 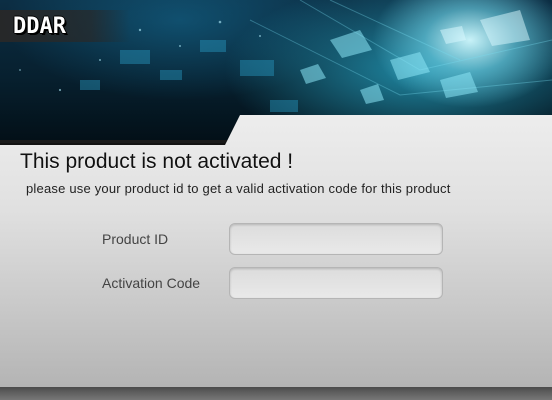 What do you see at coordinates (151, 283) in the screenshot?
I see `activation-code-label: Activation Code` at bounding box center [151, 283].